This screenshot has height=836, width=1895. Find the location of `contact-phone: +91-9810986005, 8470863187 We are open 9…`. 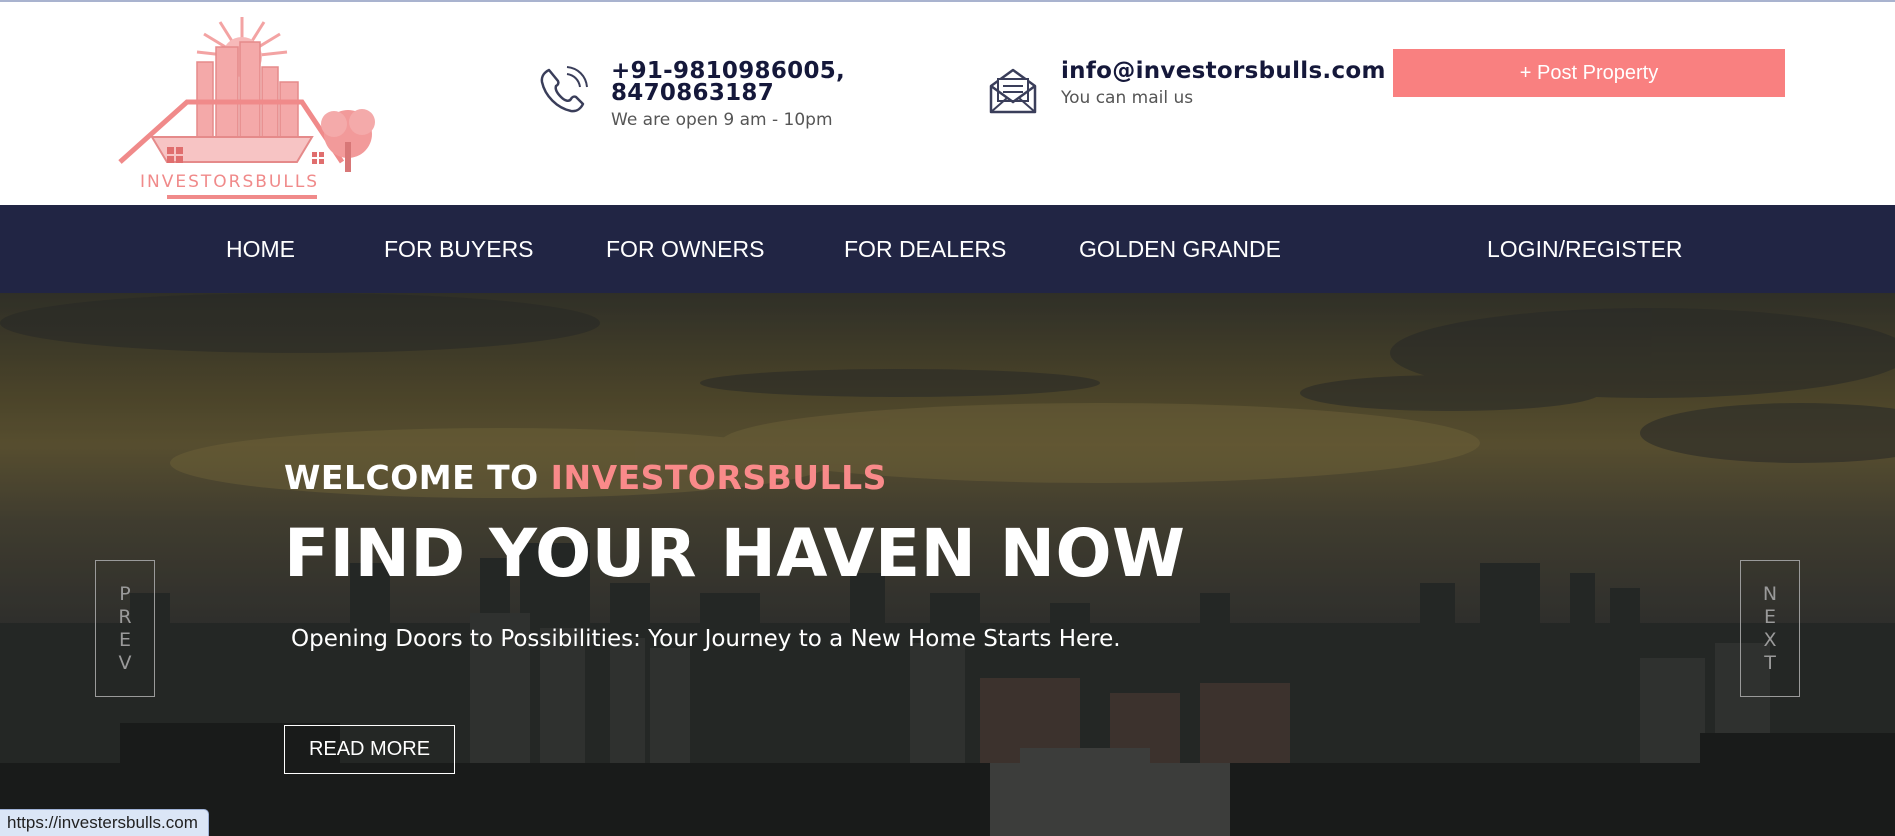

contact-phone: +91-9810986005, 8470863187 We are open 9… is located at coordinates (693, 95).